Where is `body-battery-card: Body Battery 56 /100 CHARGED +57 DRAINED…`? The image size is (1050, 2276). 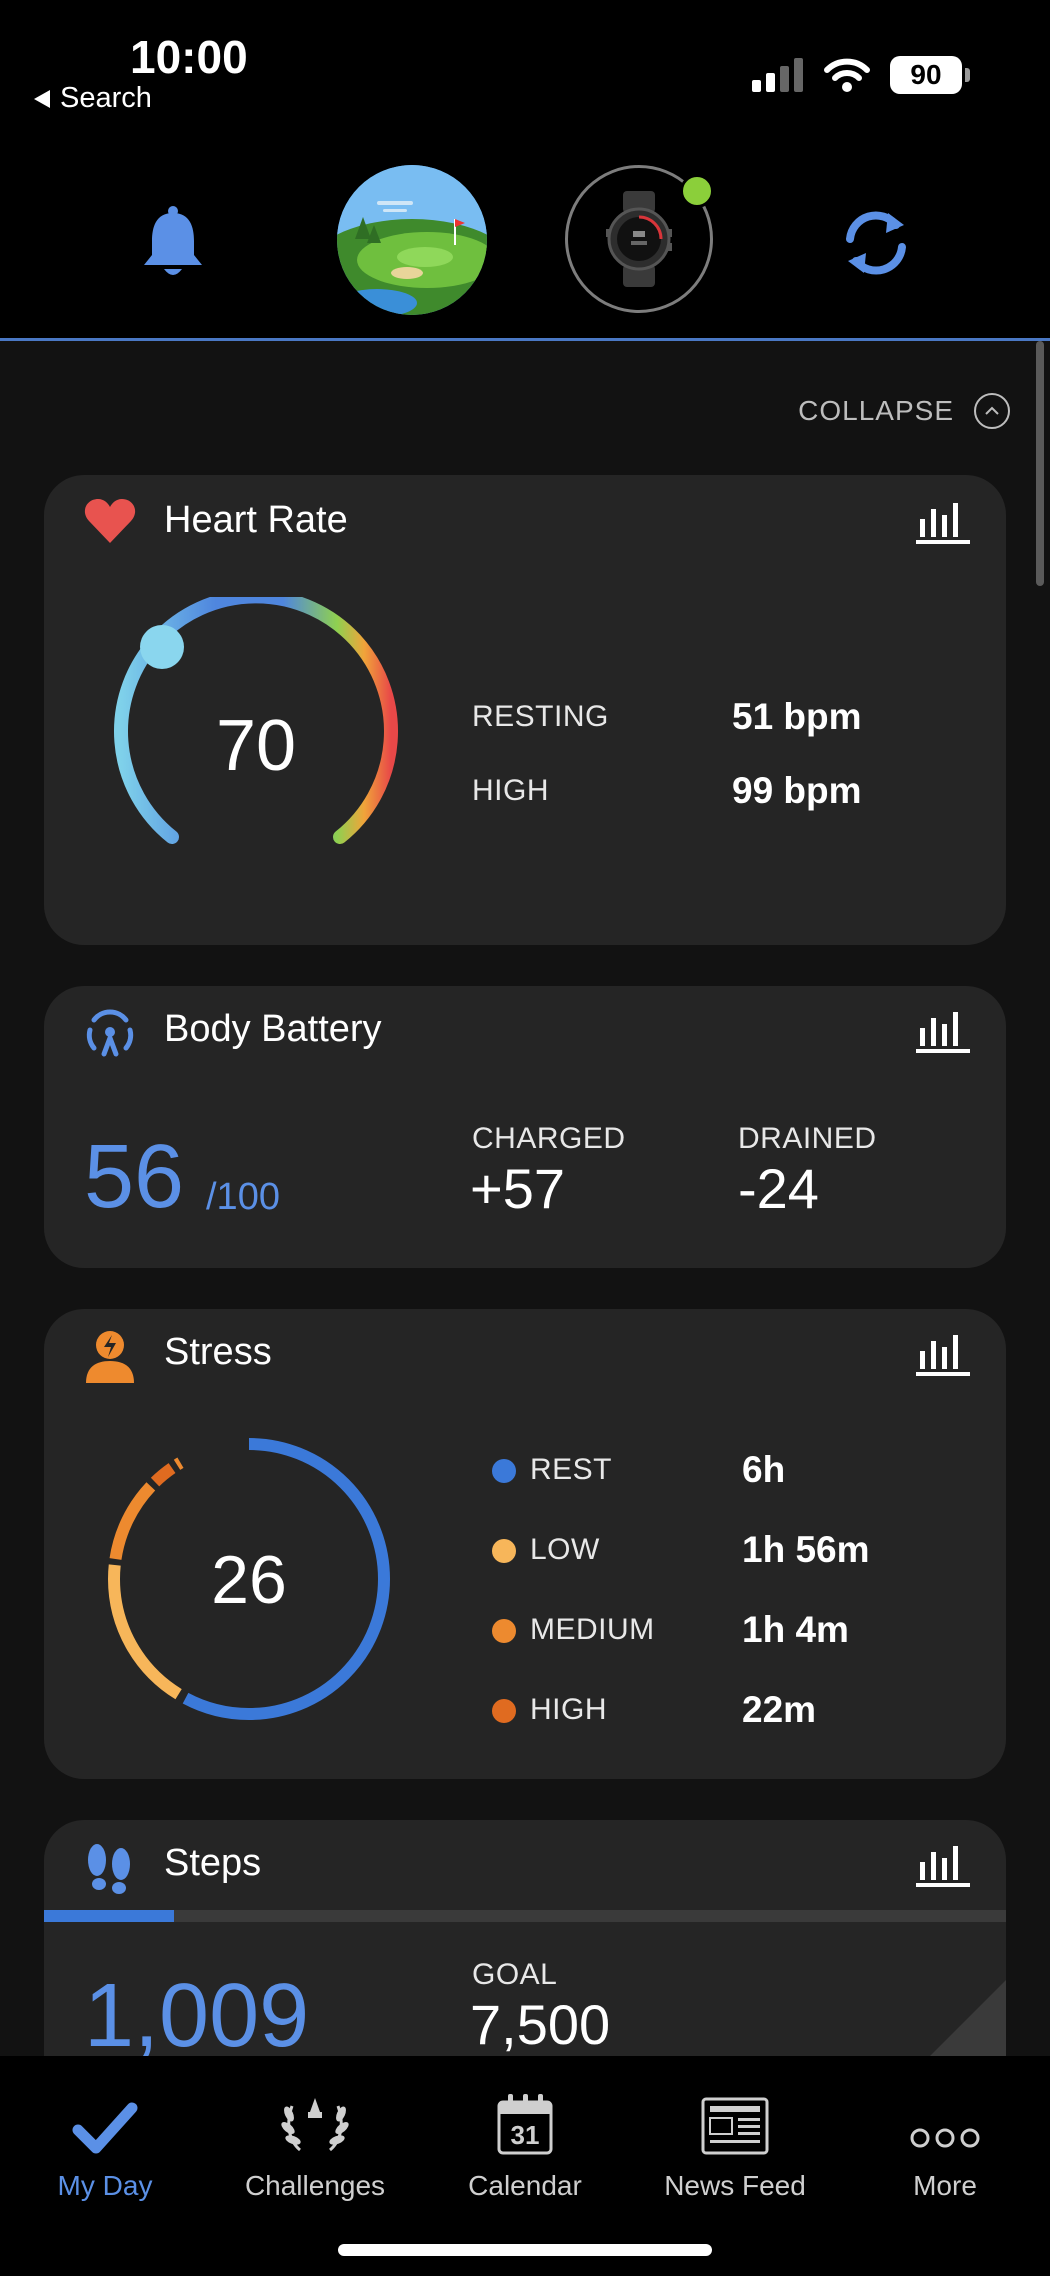
body-battery-card: Body Battery 56 /100 CHARGED +57 DRAINED… is located at coordinates (525, 1127).